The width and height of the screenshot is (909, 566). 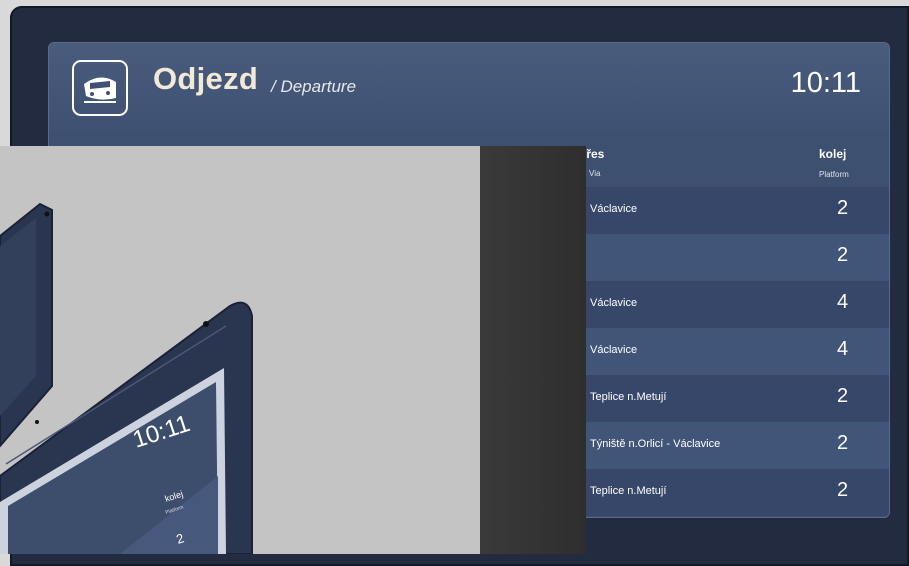 I want to click on board-header: Odjezd / Departure 10:11, so click(x=469, y=88).